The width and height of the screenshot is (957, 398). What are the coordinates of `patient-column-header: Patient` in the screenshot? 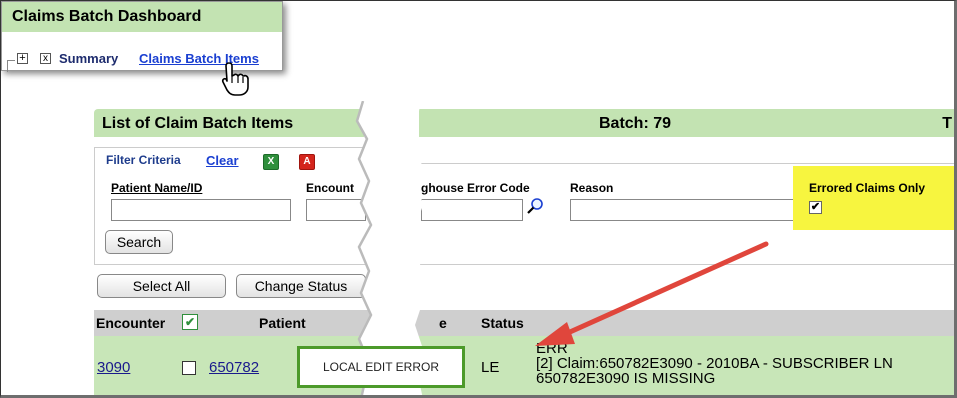 It's located at (282, 323).